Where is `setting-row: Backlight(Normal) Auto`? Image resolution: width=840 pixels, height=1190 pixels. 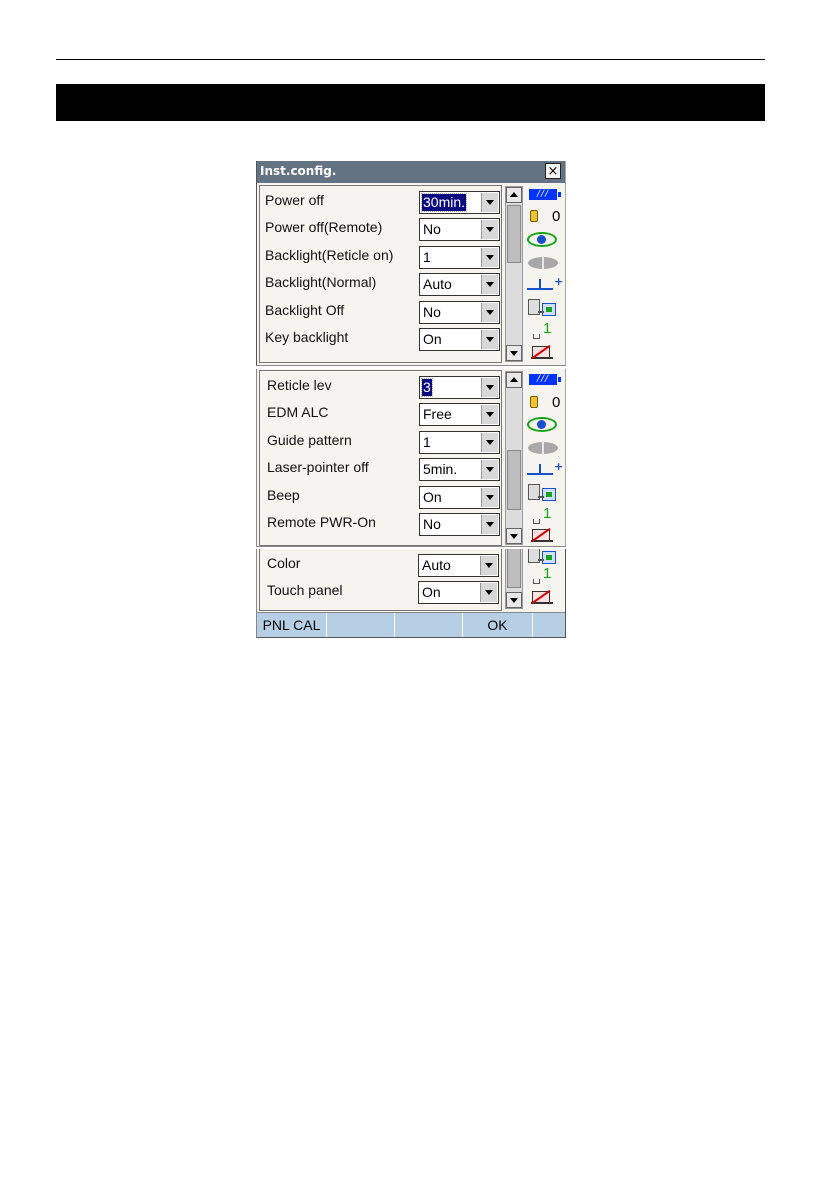
setting-row: Backlight(Normal) Auto is located at coordinates (380, 284).